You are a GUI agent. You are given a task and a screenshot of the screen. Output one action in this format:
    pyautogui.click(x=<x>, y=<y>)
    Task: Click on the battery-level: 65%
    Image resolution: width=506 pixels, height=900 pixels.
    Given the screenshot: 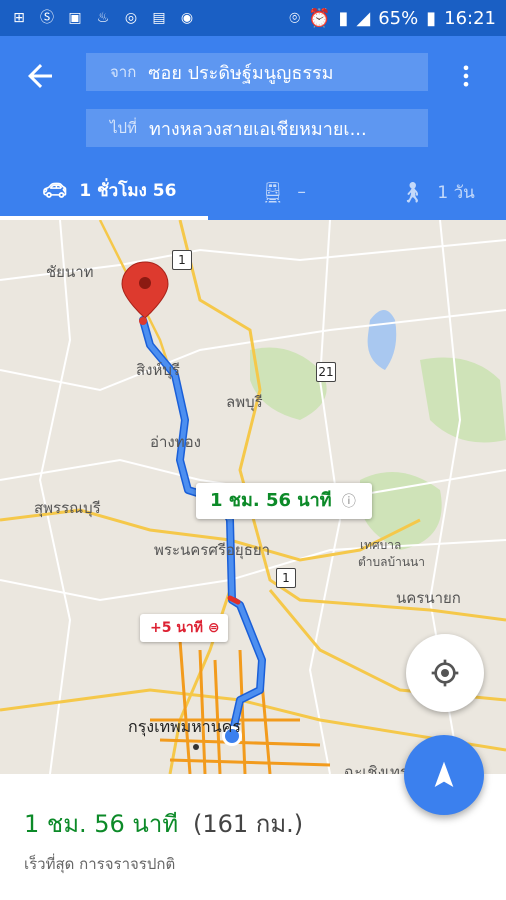 What is the action you would take?
    pyautogui.click(x=398, y=18)
    